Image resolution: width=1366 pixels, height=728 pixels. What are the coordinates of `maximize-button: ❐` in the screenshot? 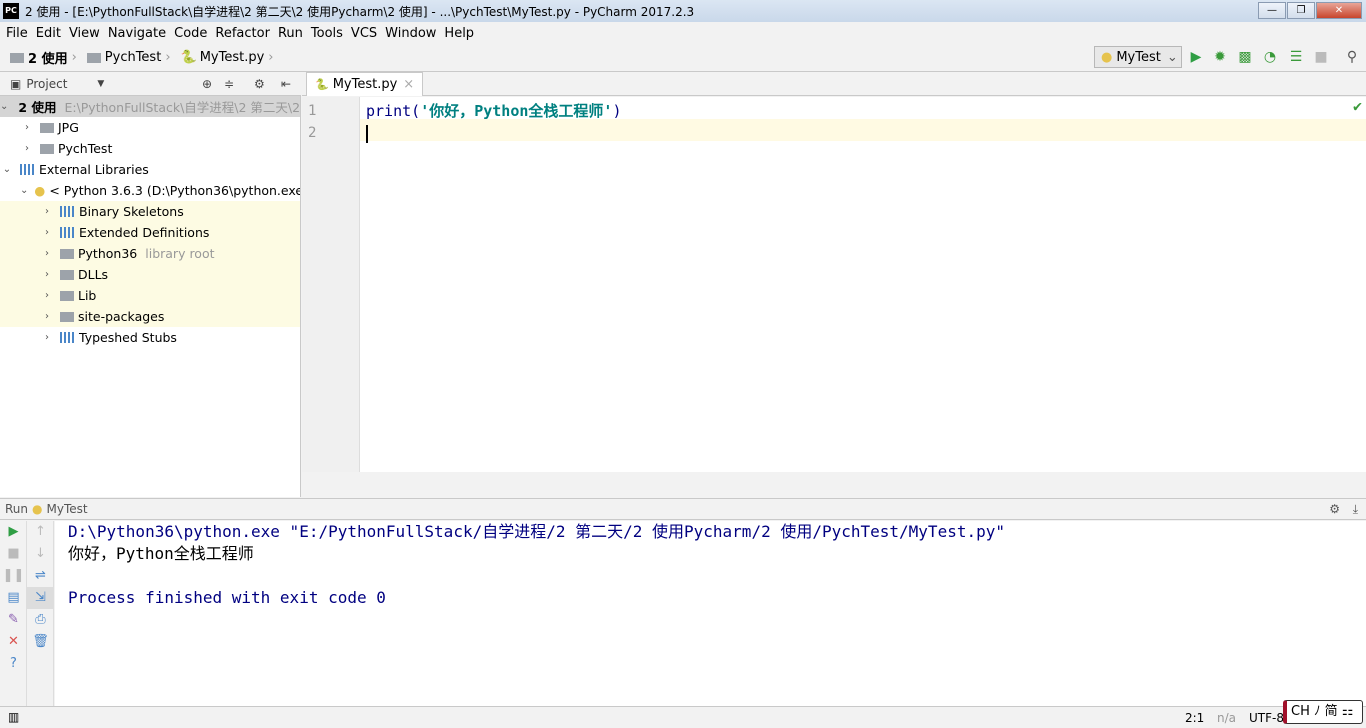 It's located at (1301, 10).